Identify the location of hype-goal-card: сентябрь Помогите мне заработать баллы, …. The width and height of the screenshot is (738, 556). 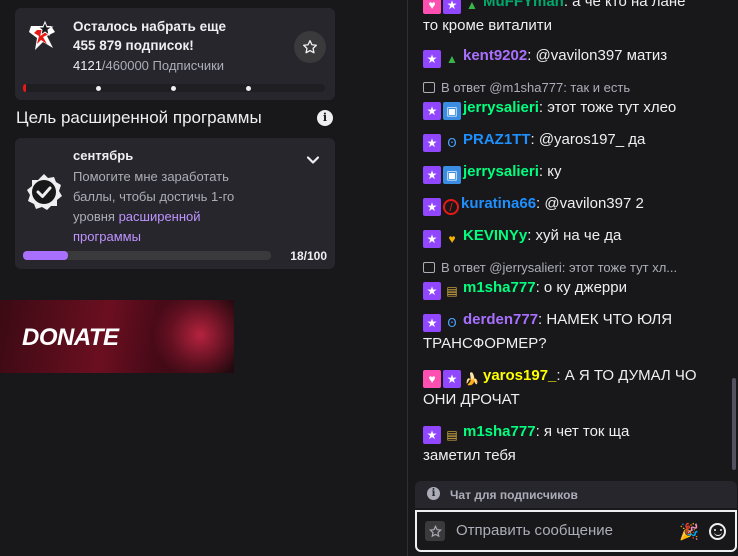
(175, 203).